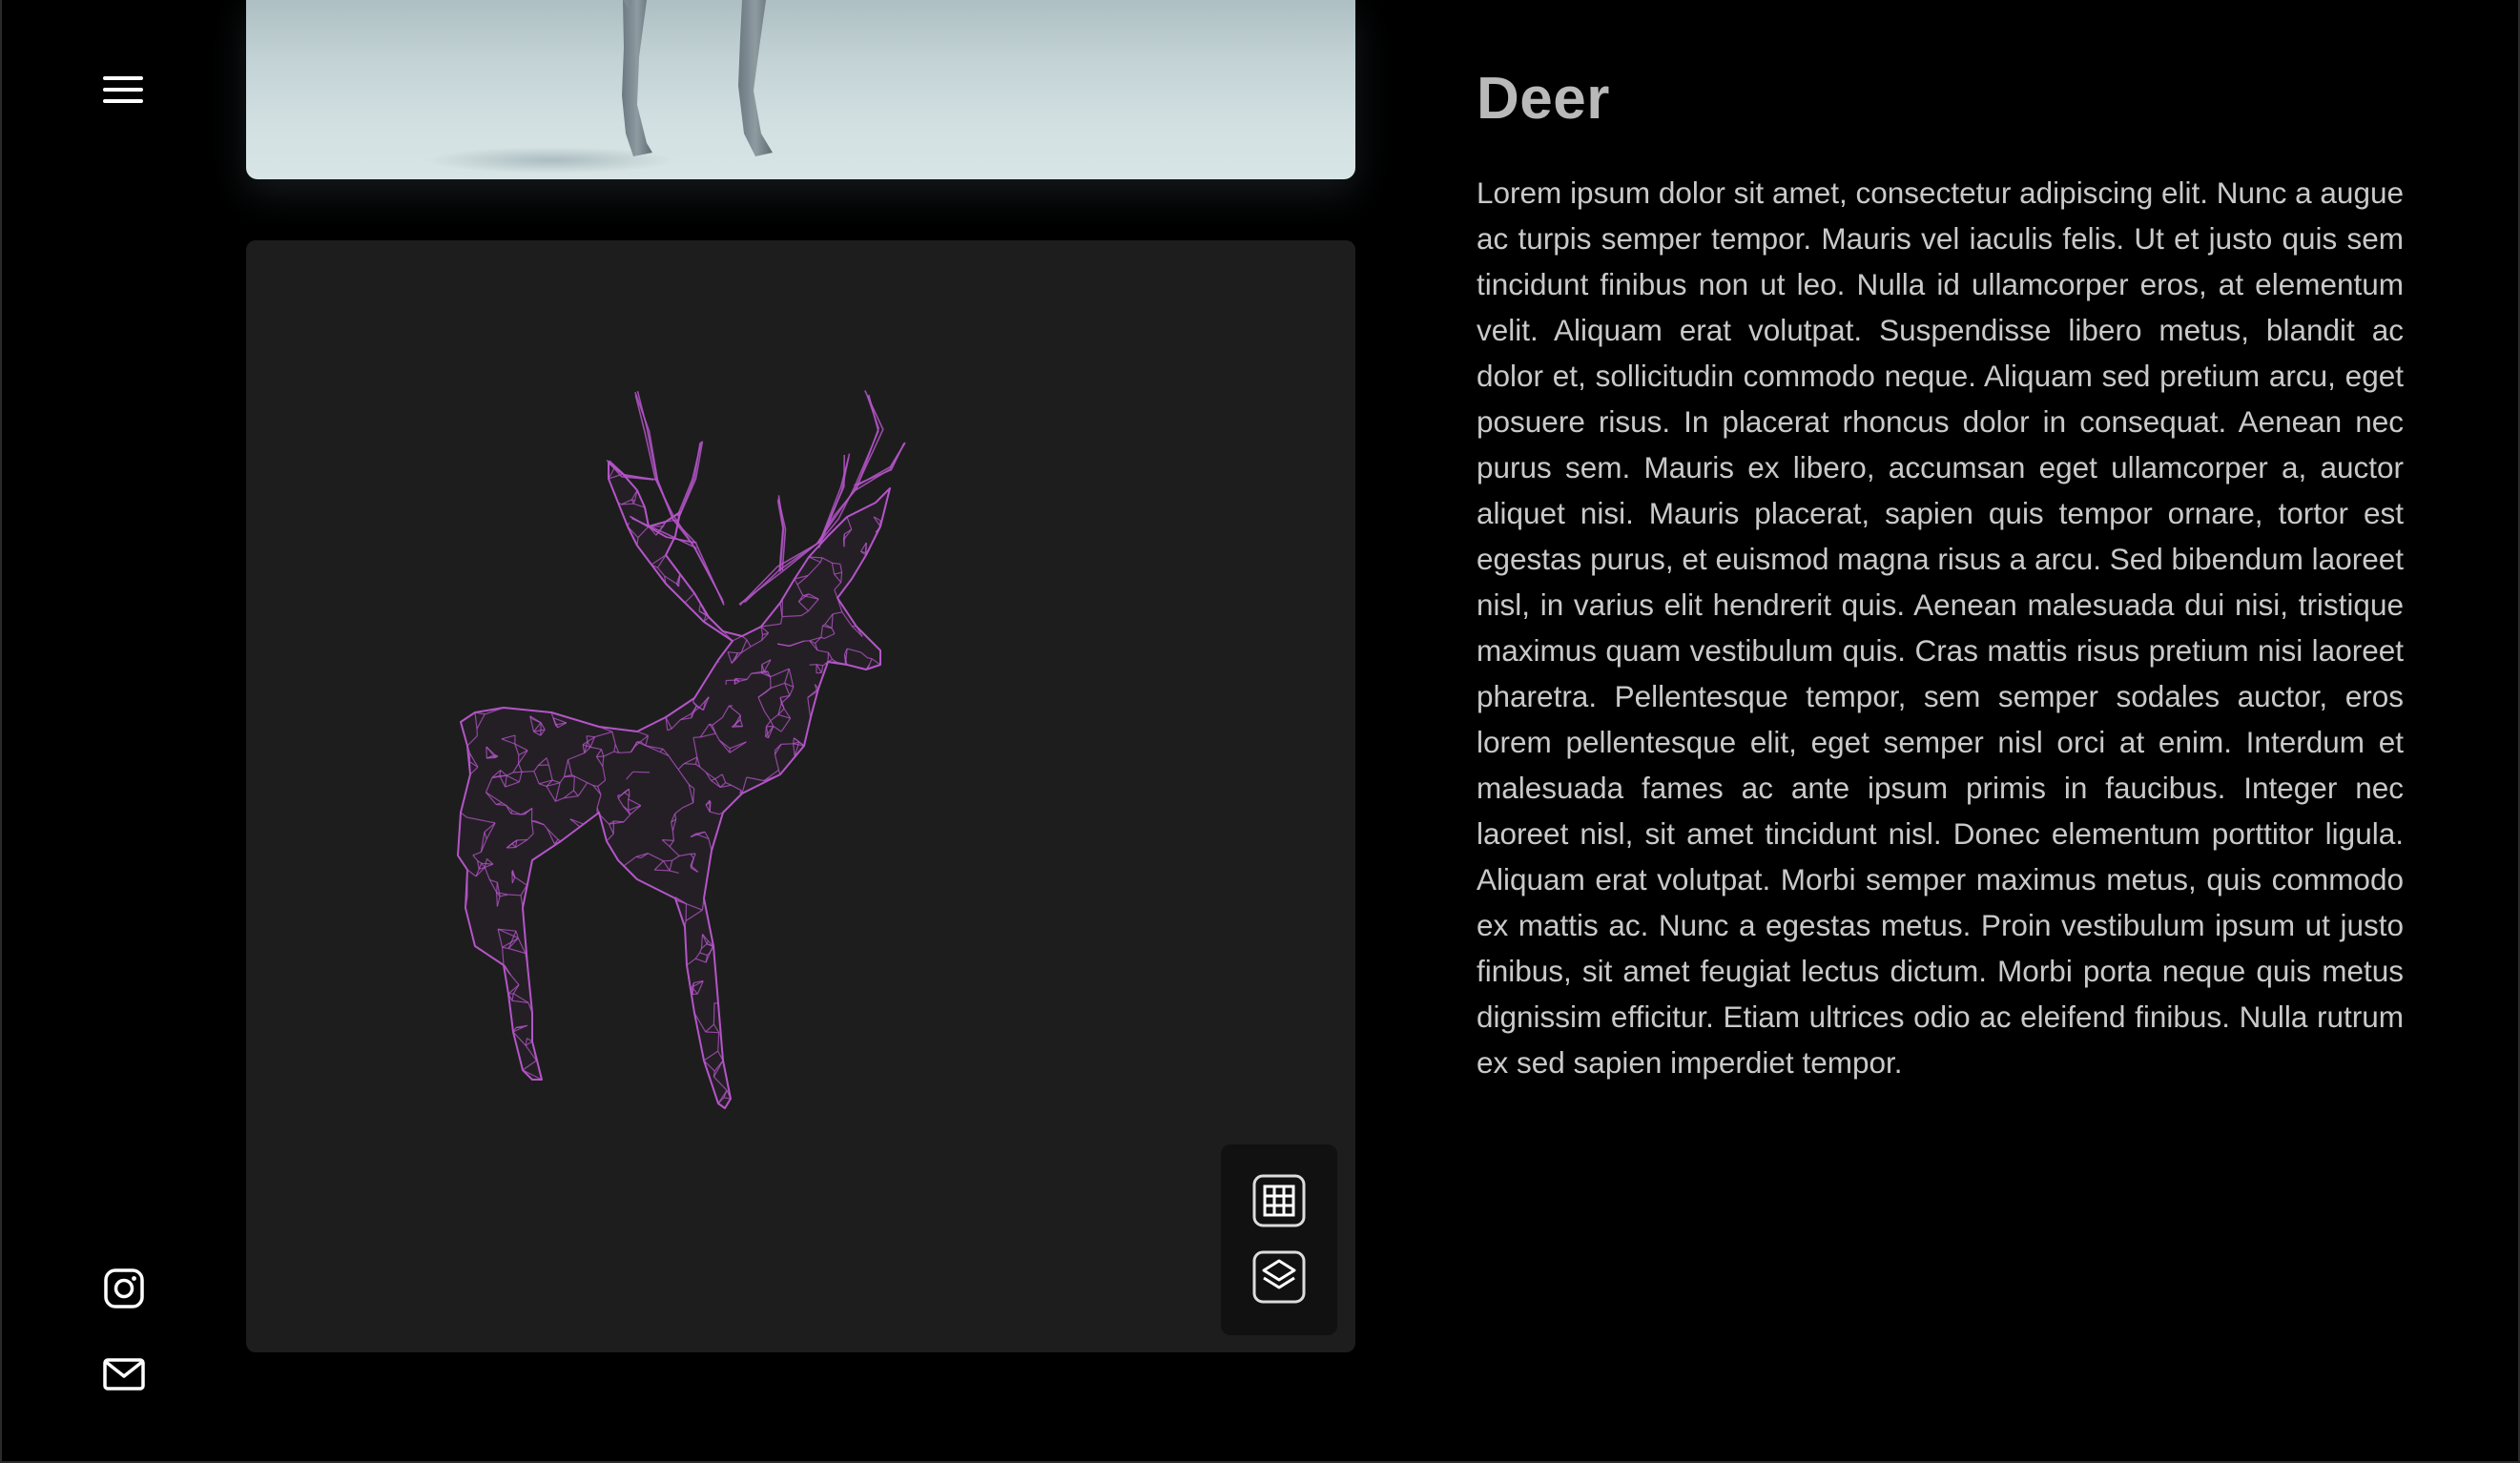  I want to click on sidebar, so click(124, 731).